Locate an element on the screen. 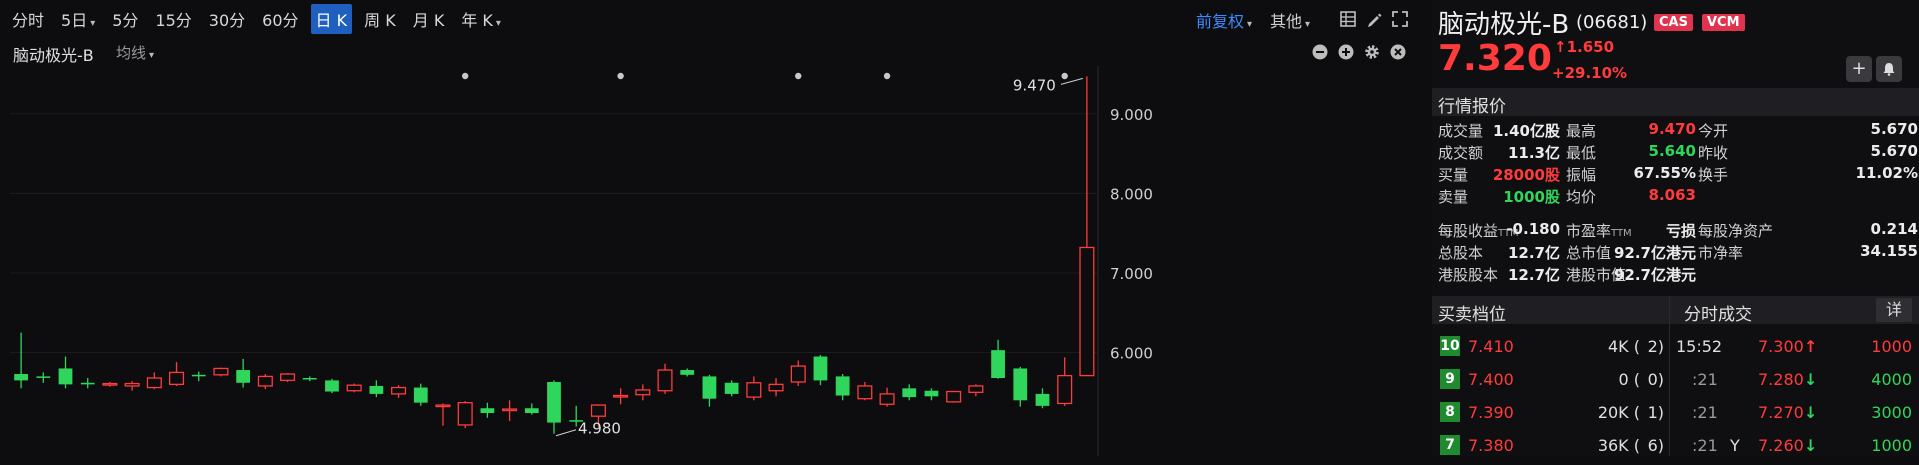  gear-icon is located at coordinates (1372, 52).